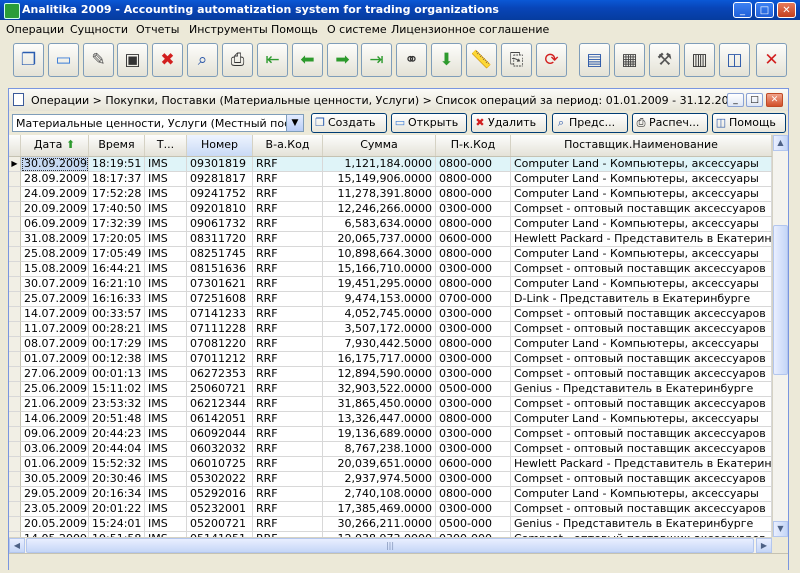  Describe the element at coordinates (780, 529) in the screenshot. I see `scroll-down-icon: ▼` at that location.